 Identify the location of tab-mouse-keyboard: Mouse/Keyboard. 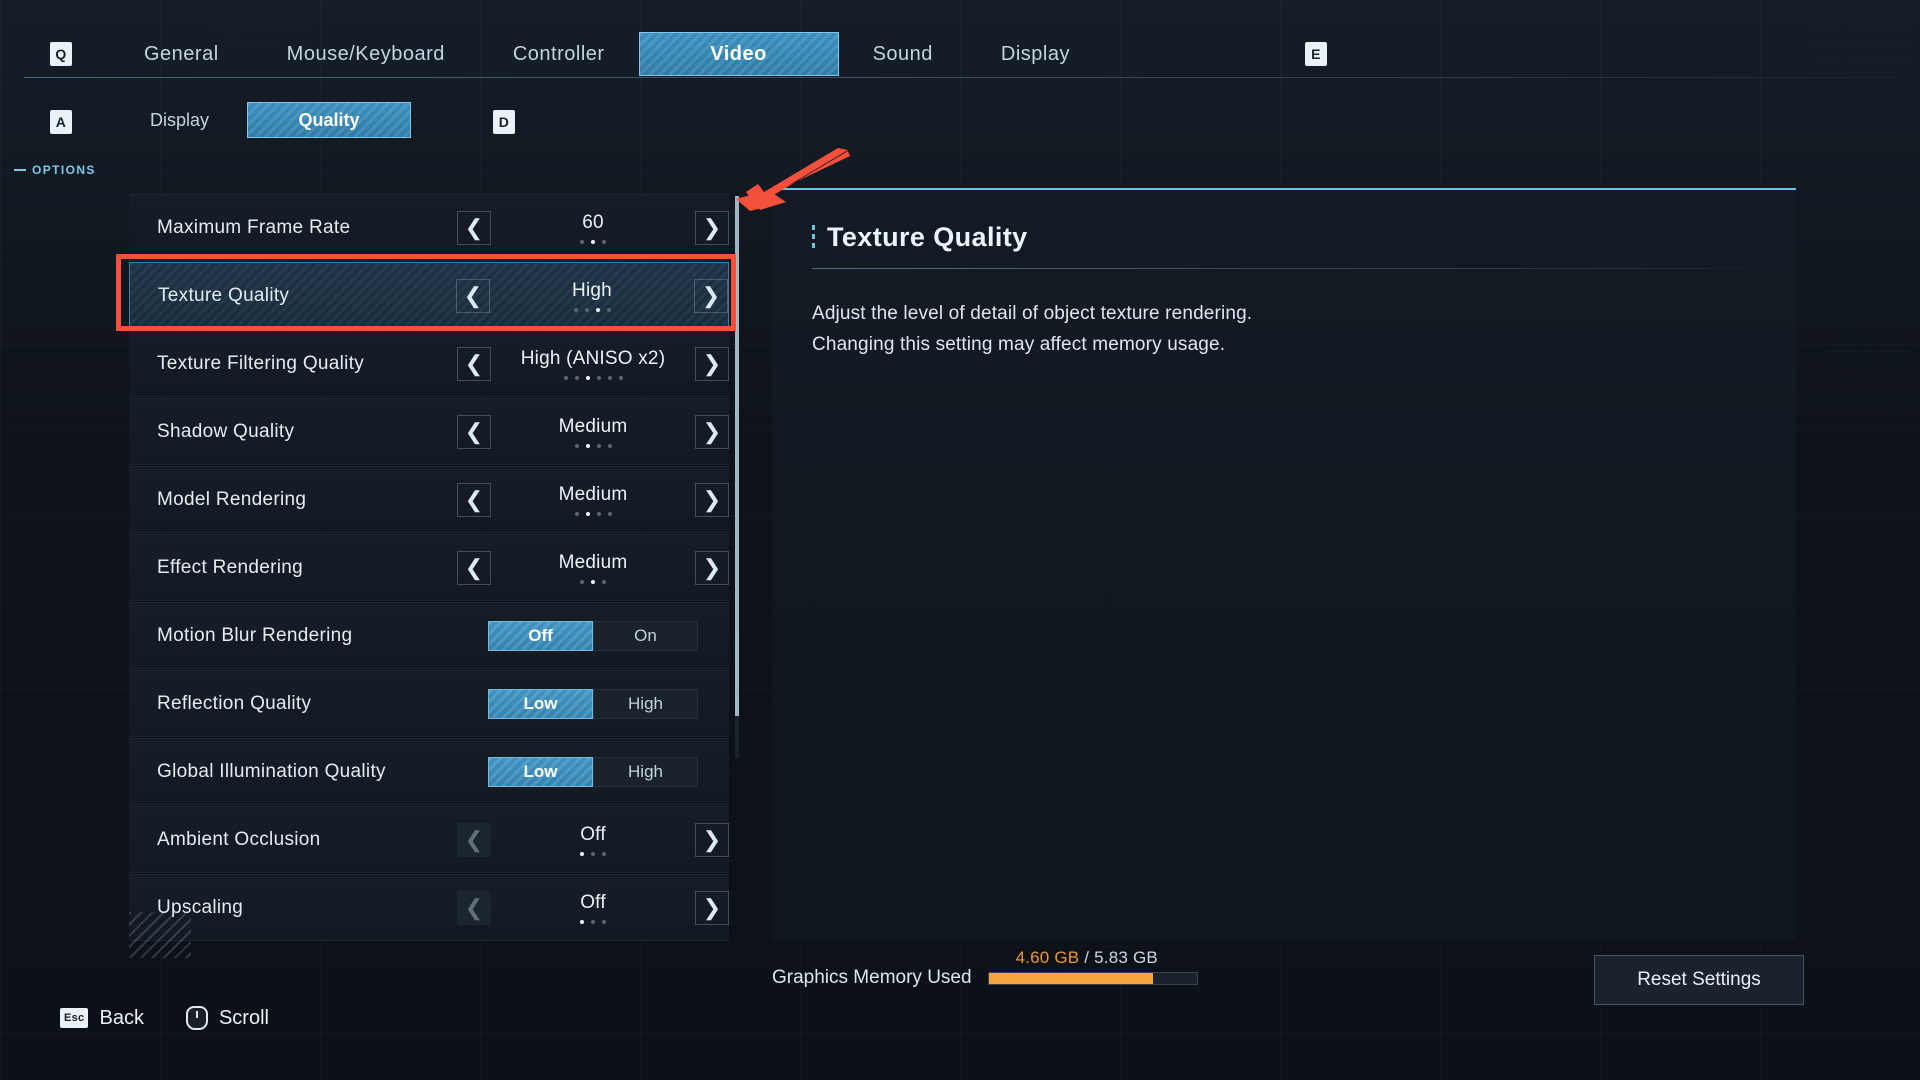
(366, 54).